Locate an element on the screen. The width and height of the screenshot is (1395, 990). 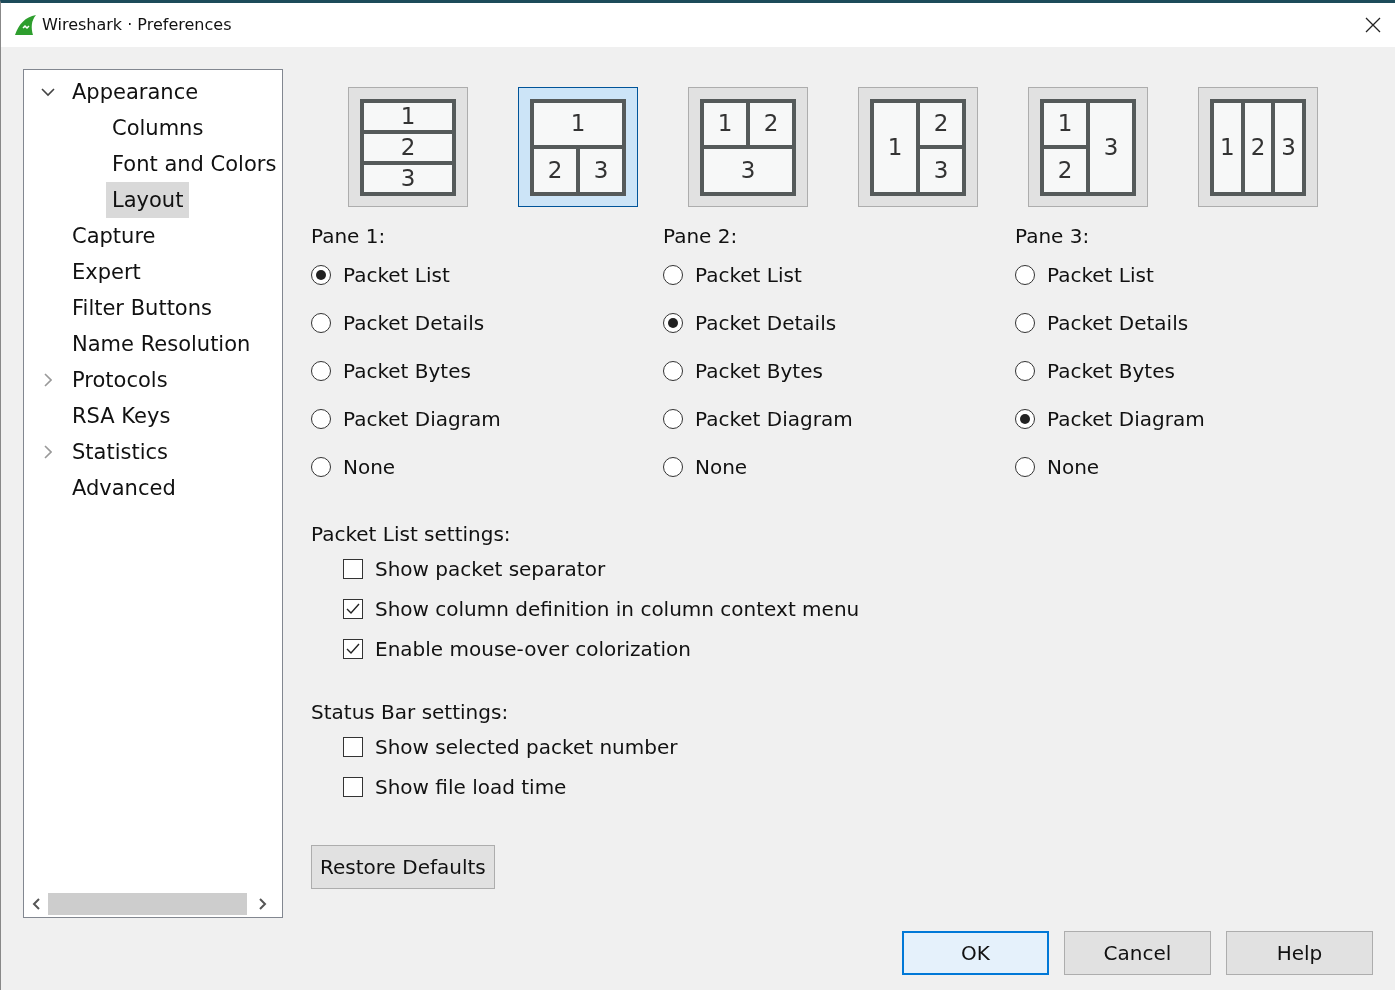
scrollbar-thumb is located at coordinates (147, 904).